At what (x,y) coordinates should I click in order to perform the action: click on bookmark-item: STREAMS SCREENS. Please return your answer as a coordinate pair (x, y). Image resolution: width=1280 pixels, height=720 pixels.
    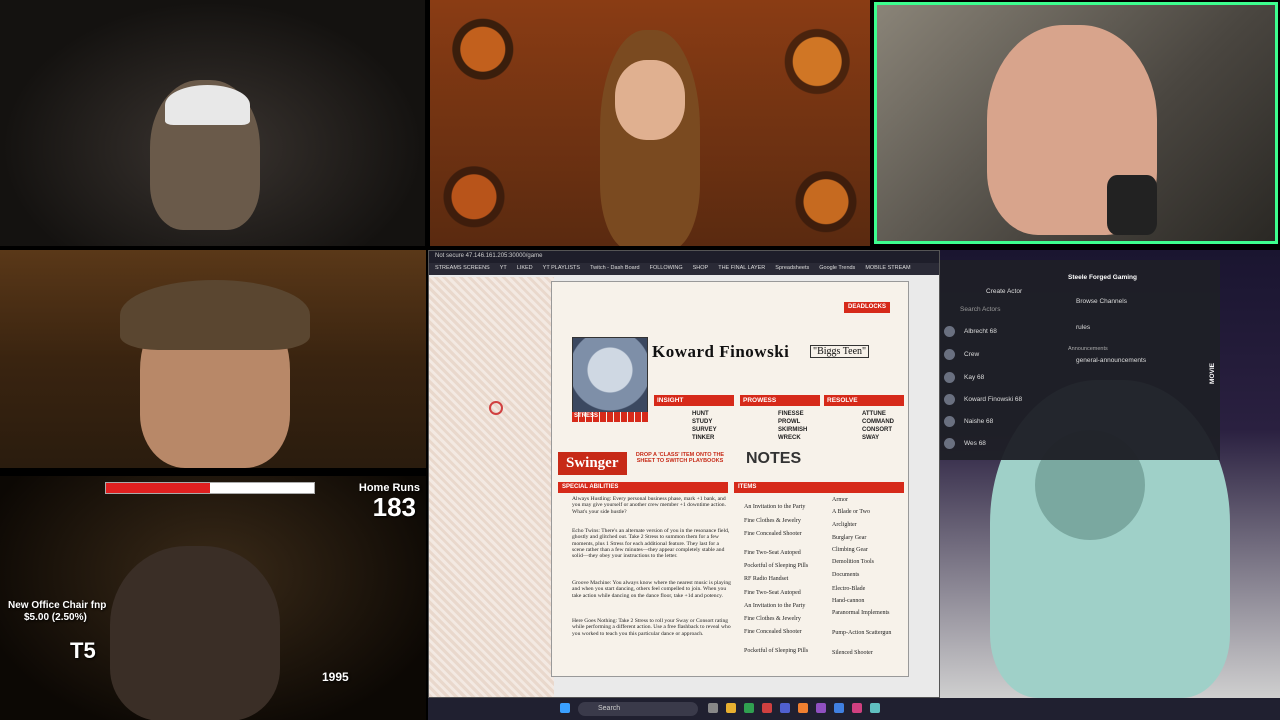
    Looking at the image, I should click on (462, 269).